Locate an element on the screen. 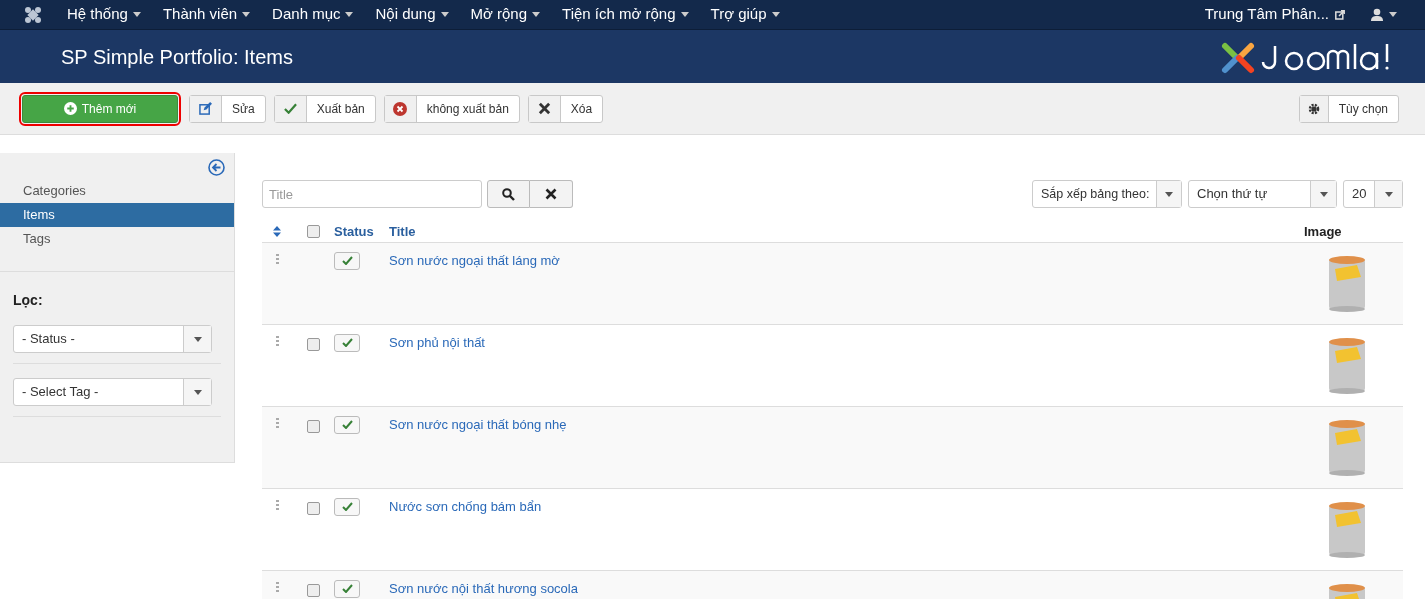 The width and height of the screenshot is (1425, 599). column-header: Title is located at coordinates (842, 232).